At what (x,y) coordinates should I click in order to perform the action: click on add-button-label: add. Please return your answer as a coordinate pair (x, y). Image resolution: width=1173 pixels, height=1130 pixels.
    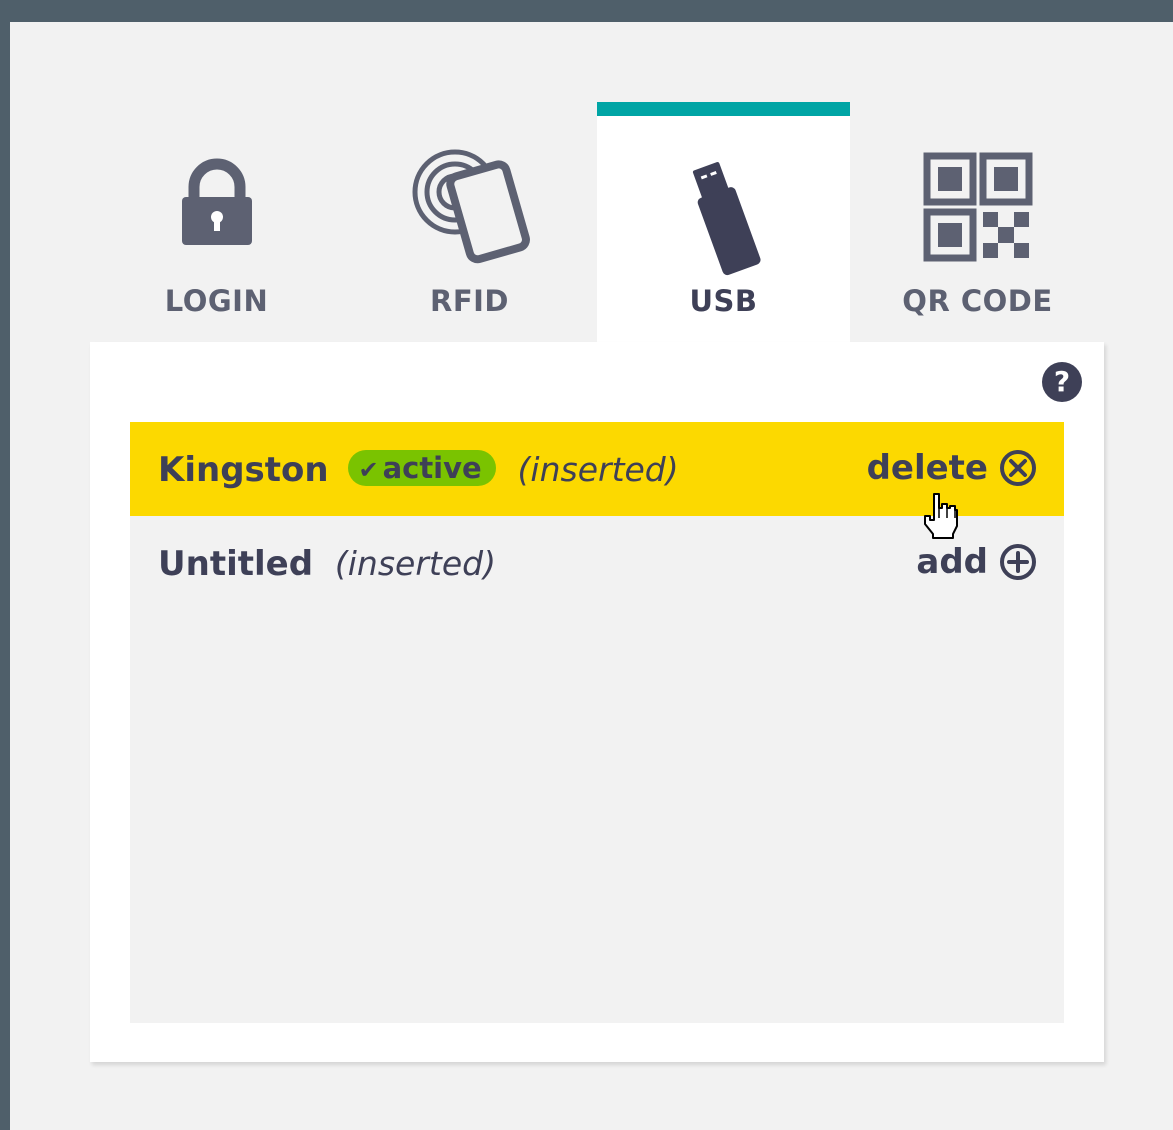
    Looking at the image, I should click on (952, 562).